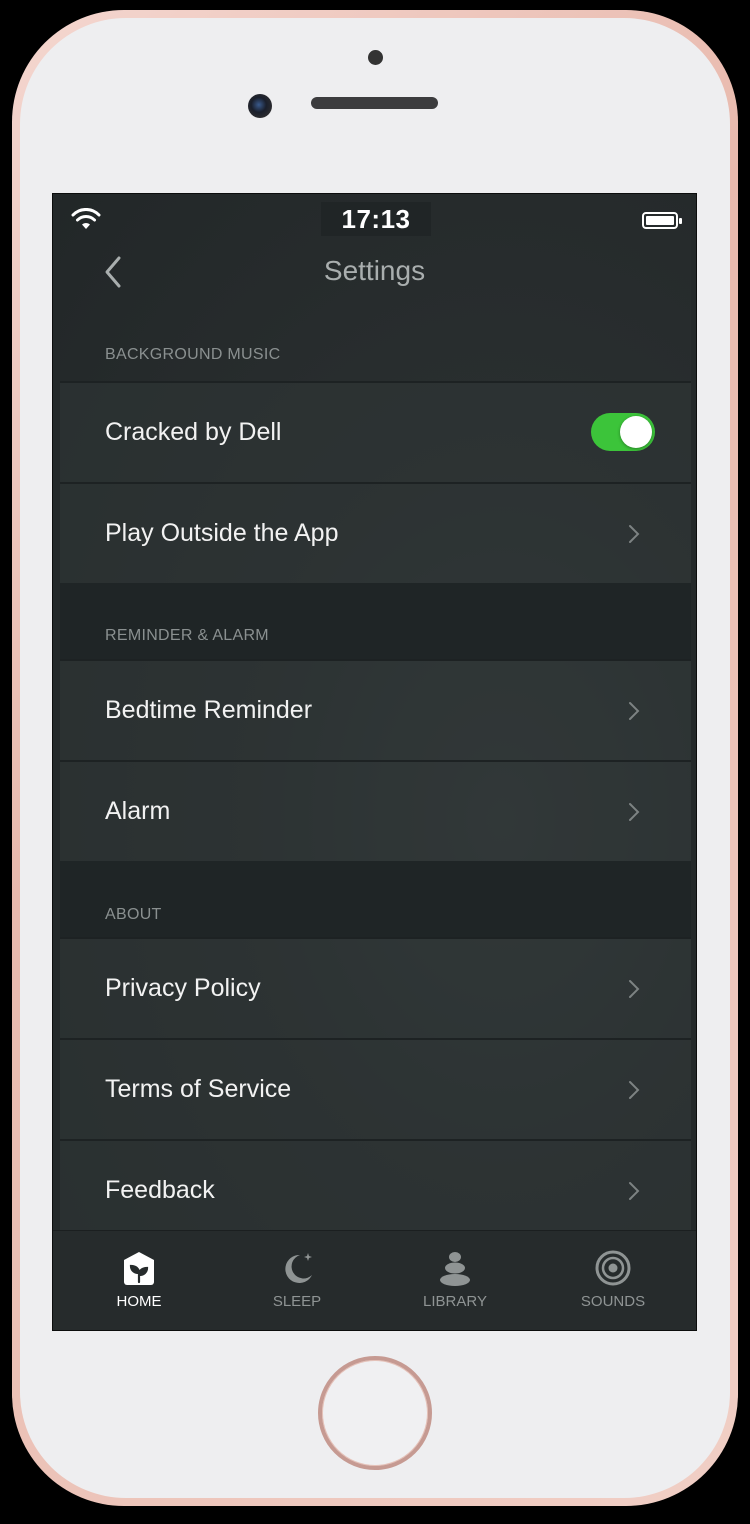 The height and width of the screenshot is (1524, 750). What do you see at coordinates (222, 533) in the screenshot?
I see `row-label: Play Outside the App` at bounding box center [222, 533].